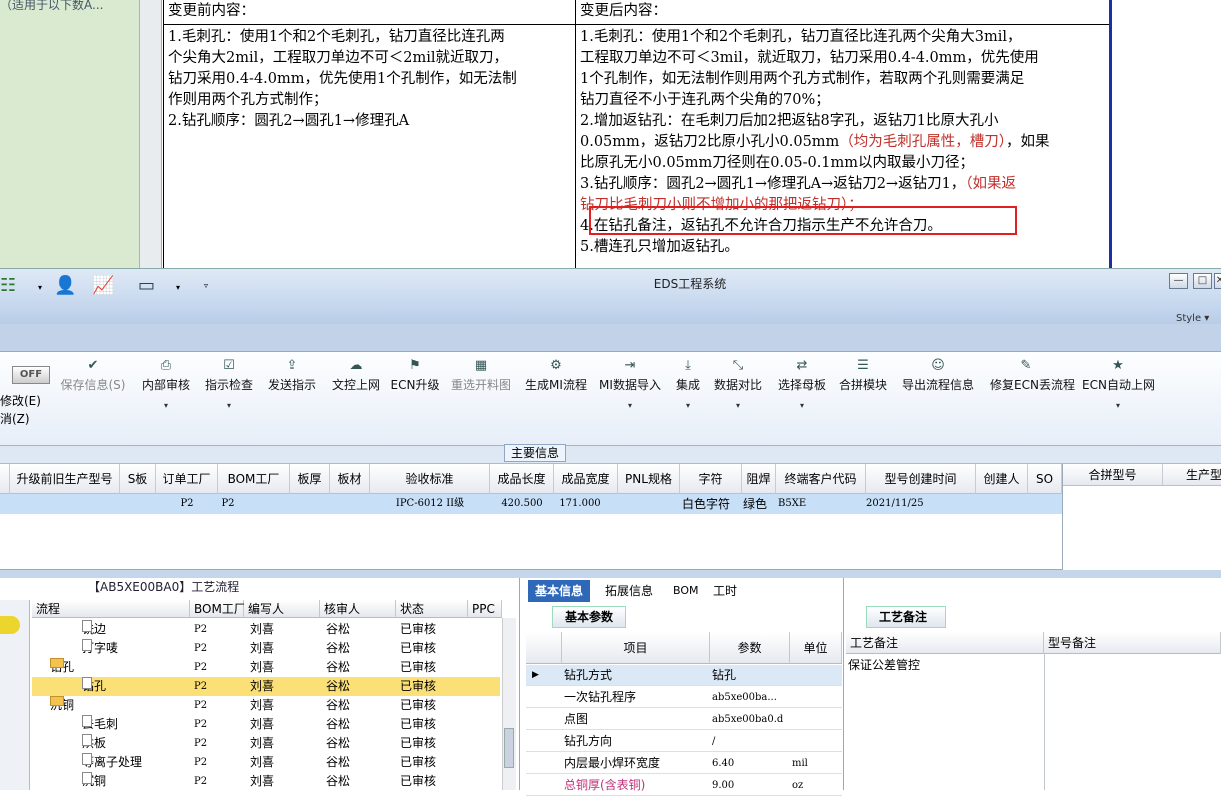  Describe the element at coordinates (266, 762) in the screenshot. I see `tree-row: 等离子处理 P2 刘喜 谷松 已审核` at that location.